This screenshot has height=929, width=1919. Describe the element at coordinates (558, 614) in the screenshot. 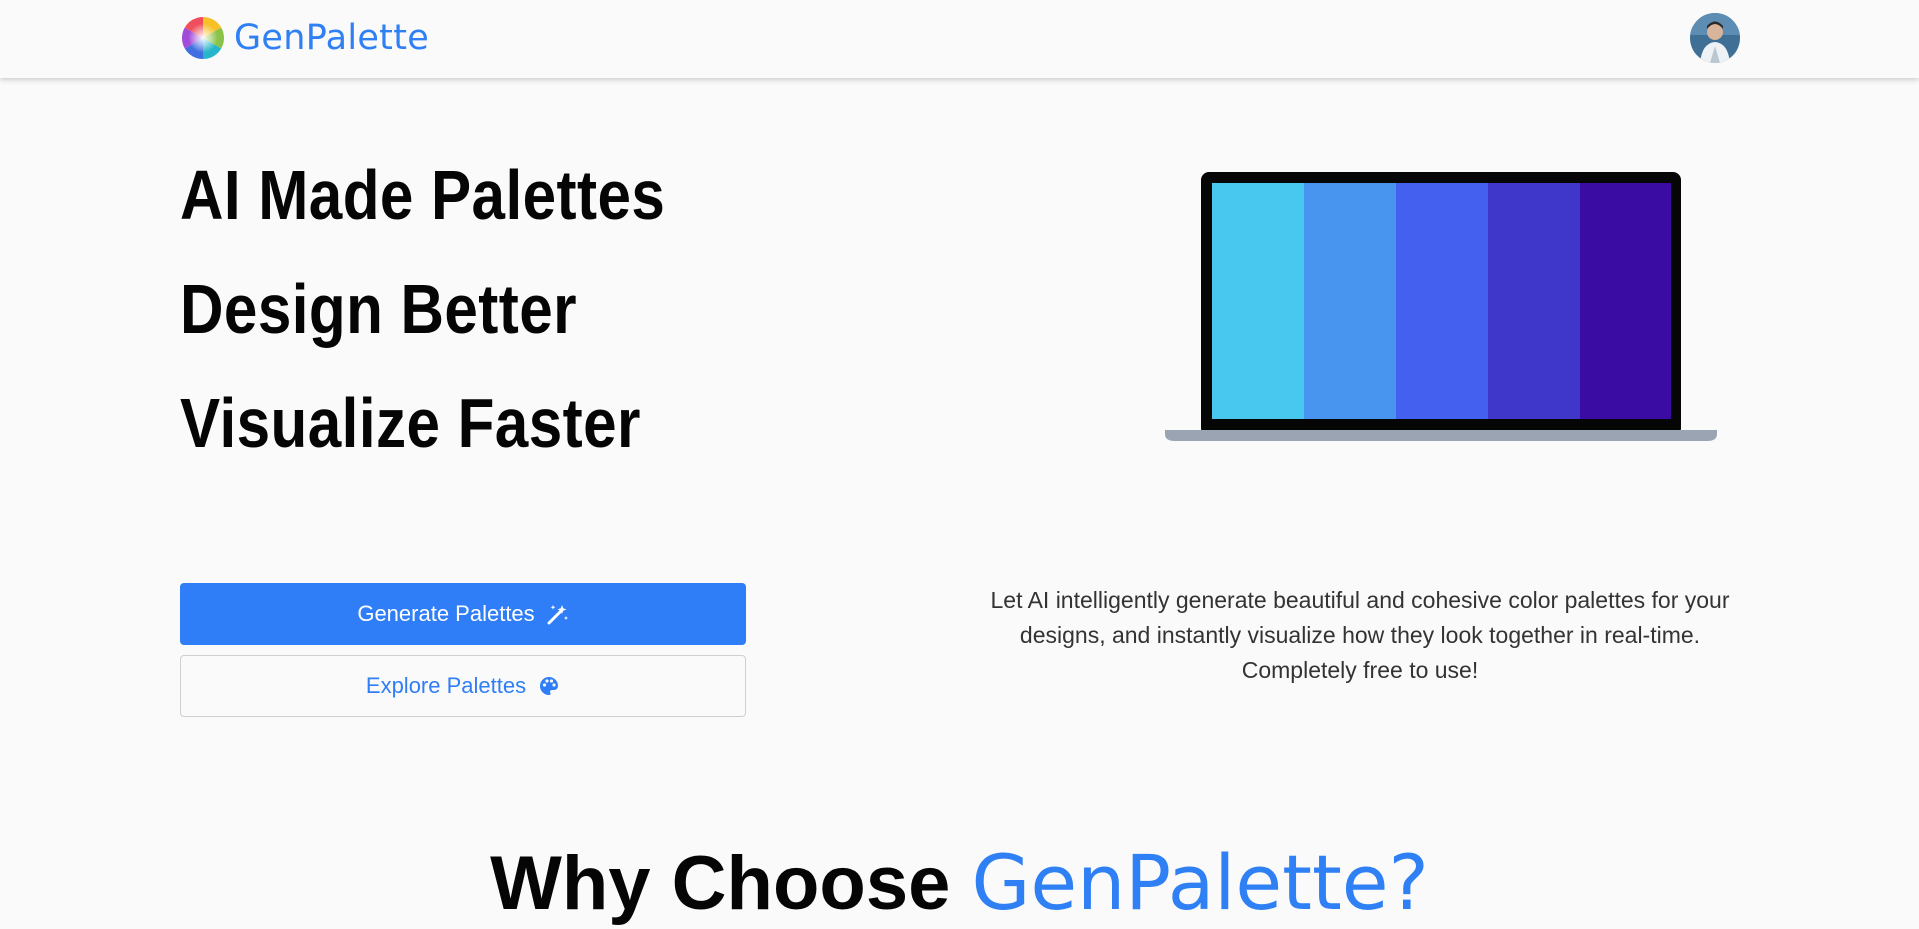

I see `magic-wand-icon` at that location.